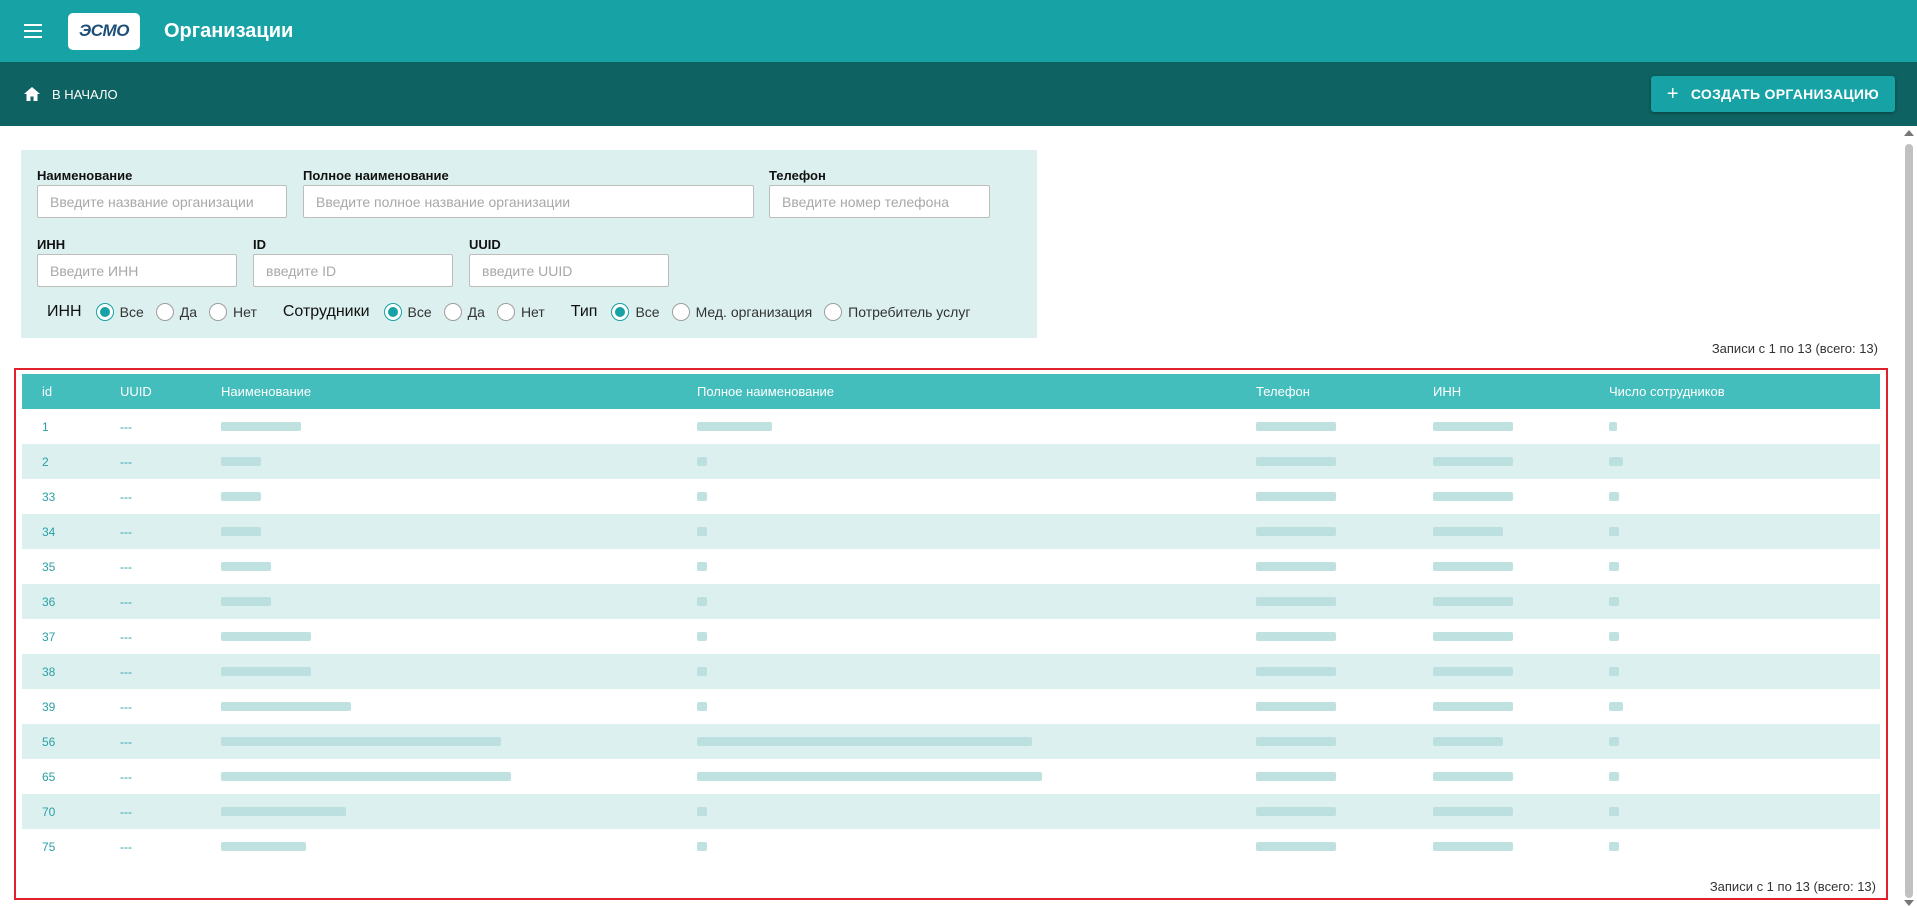 This screenshot has height=908, width=1917. Describe the element at coordinates (951, 531) in the screenshot. I see `table-row: 34 ---` at that location.